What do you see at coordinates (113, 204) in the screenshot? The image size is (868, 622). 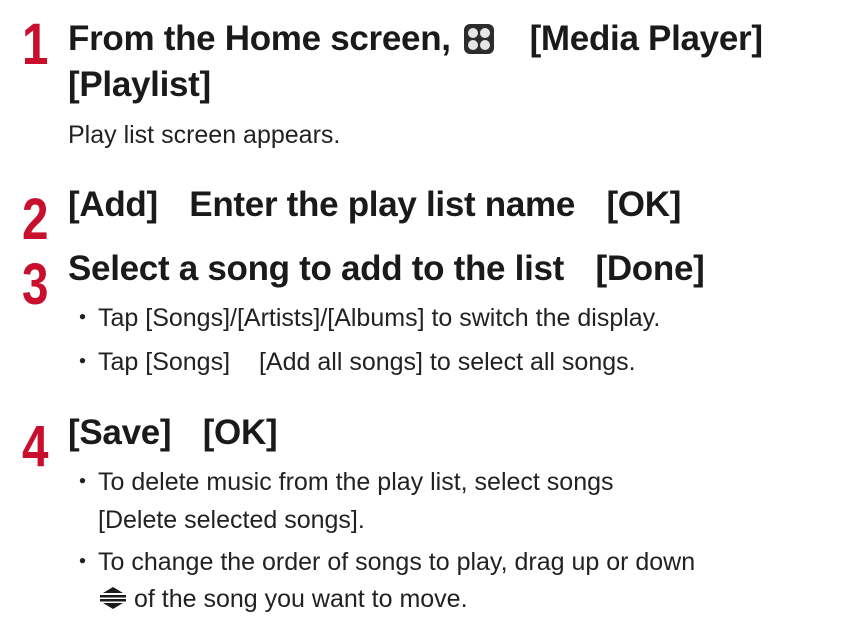 I see `step-text: [Add]` at bounding box center [113, 204].